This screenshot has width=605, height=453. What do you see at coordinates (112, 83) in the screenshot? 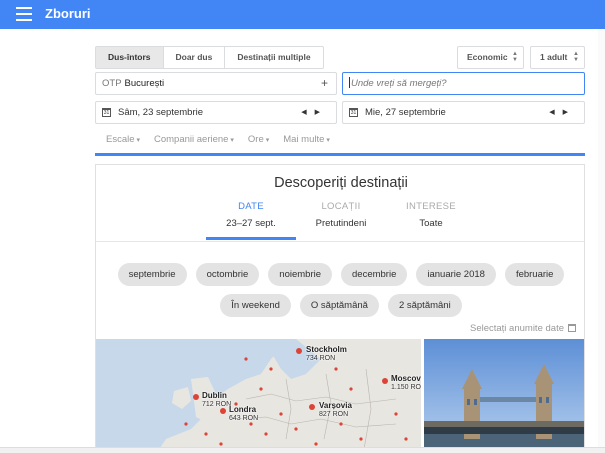
I see `origin-code: OTP` at bounding box center [112, 83].